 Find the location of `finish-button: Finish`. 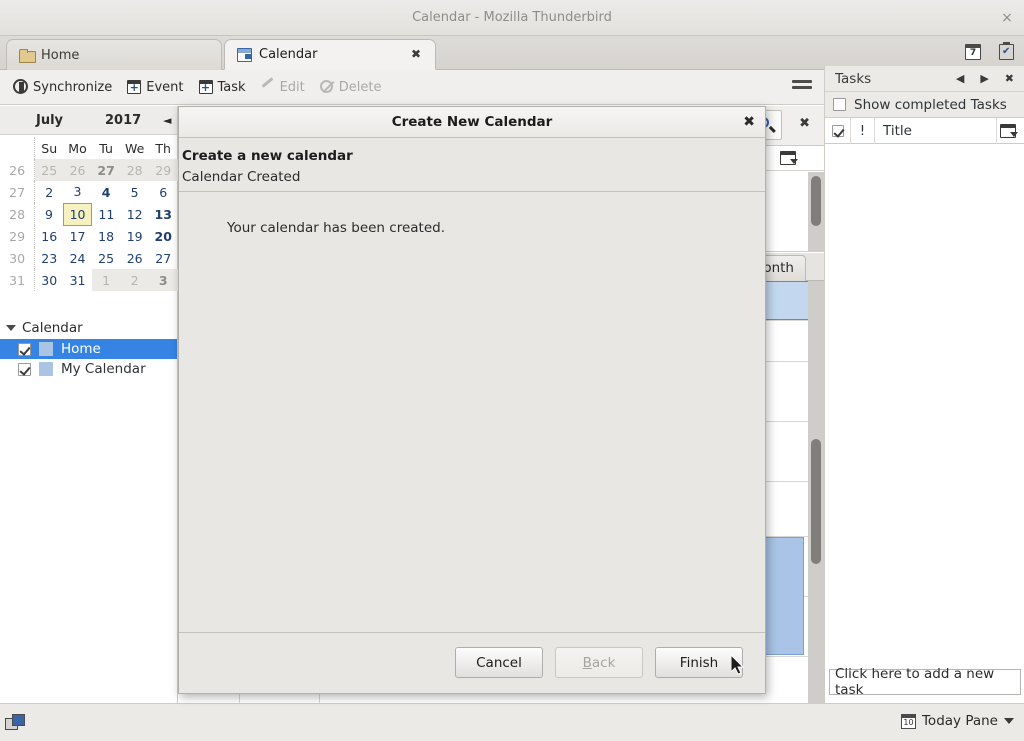

finish-button: Finish is located at coordinates (699, 662).